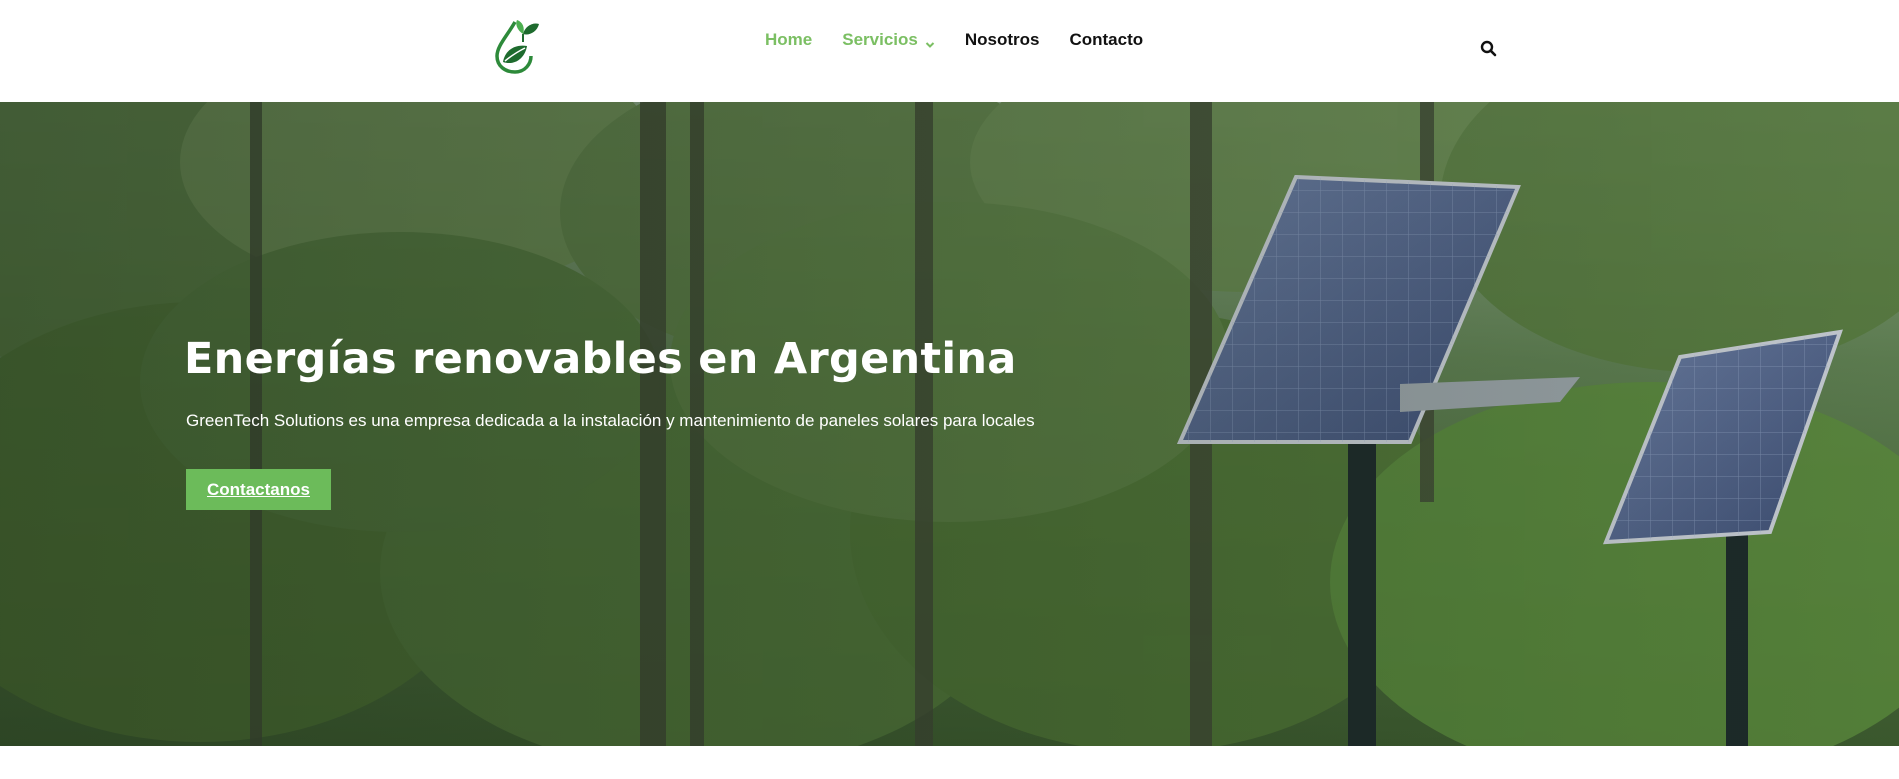 The image size is (1899, 779). What do you see at coordinates (258, 489) in the screenshot?
I see `contactanos-button: Contactanos` at bounding box center [258, 489].